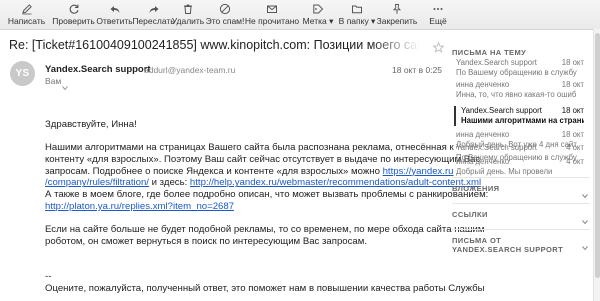 This screenshot has width=600, height=301. I want to click on links-header: ССЫЛКИ, so click(470, 214).